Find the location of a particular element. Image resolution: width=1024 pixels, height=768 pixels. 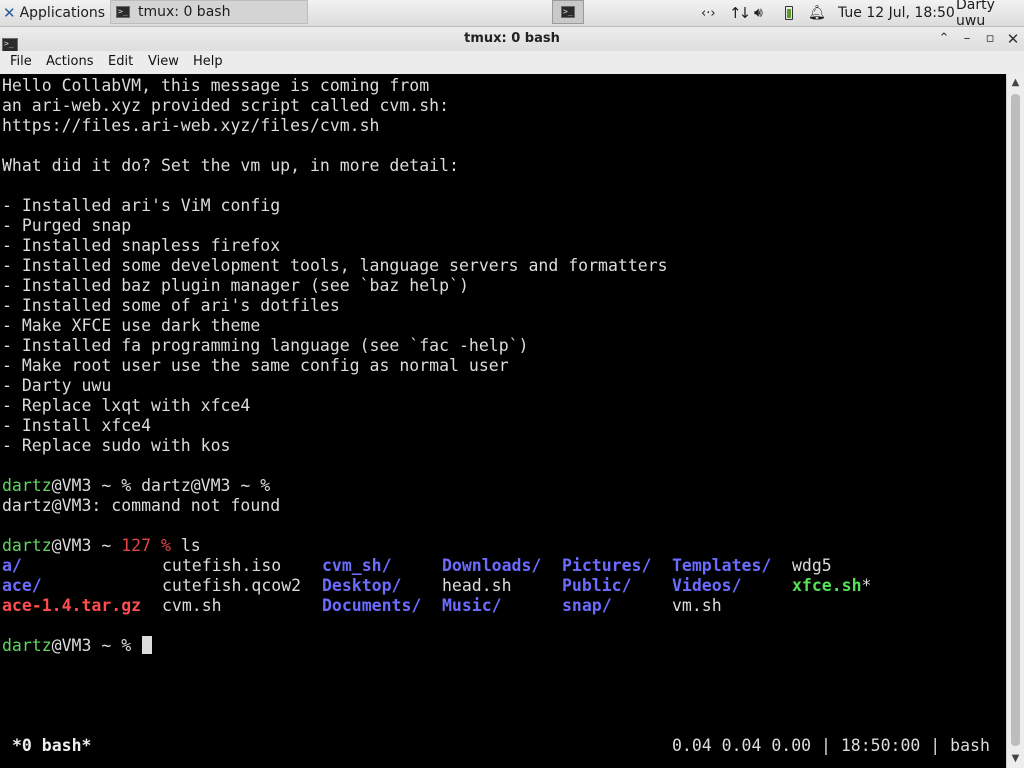

terminal-line: - Replace lxqt with xfce4 is located at coordinates (126, 405).